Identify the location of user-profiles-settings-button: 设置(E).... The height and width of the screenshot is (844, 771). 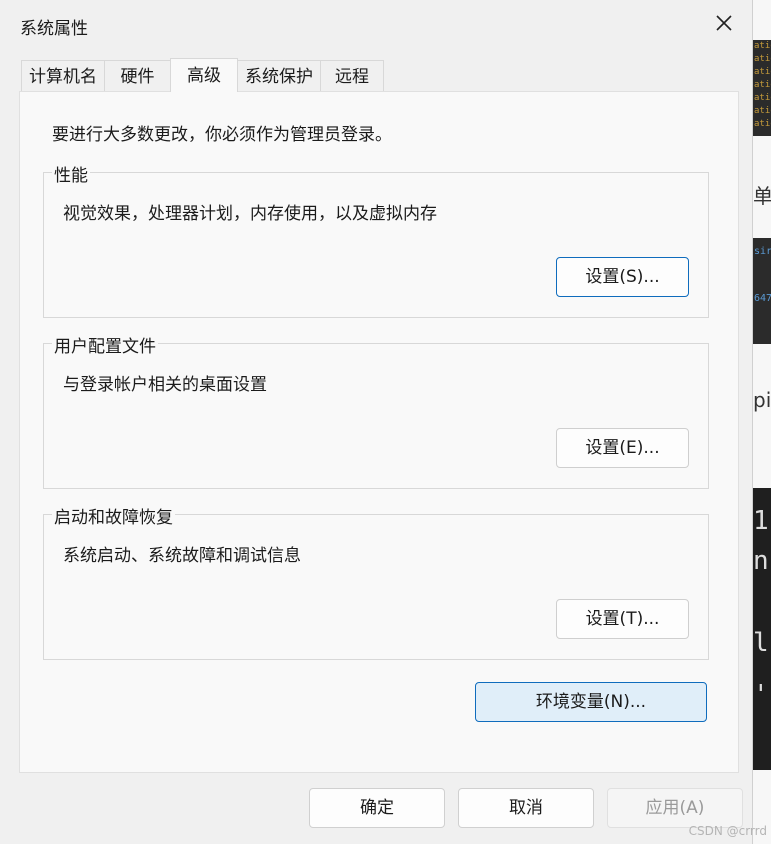
(622, 448).